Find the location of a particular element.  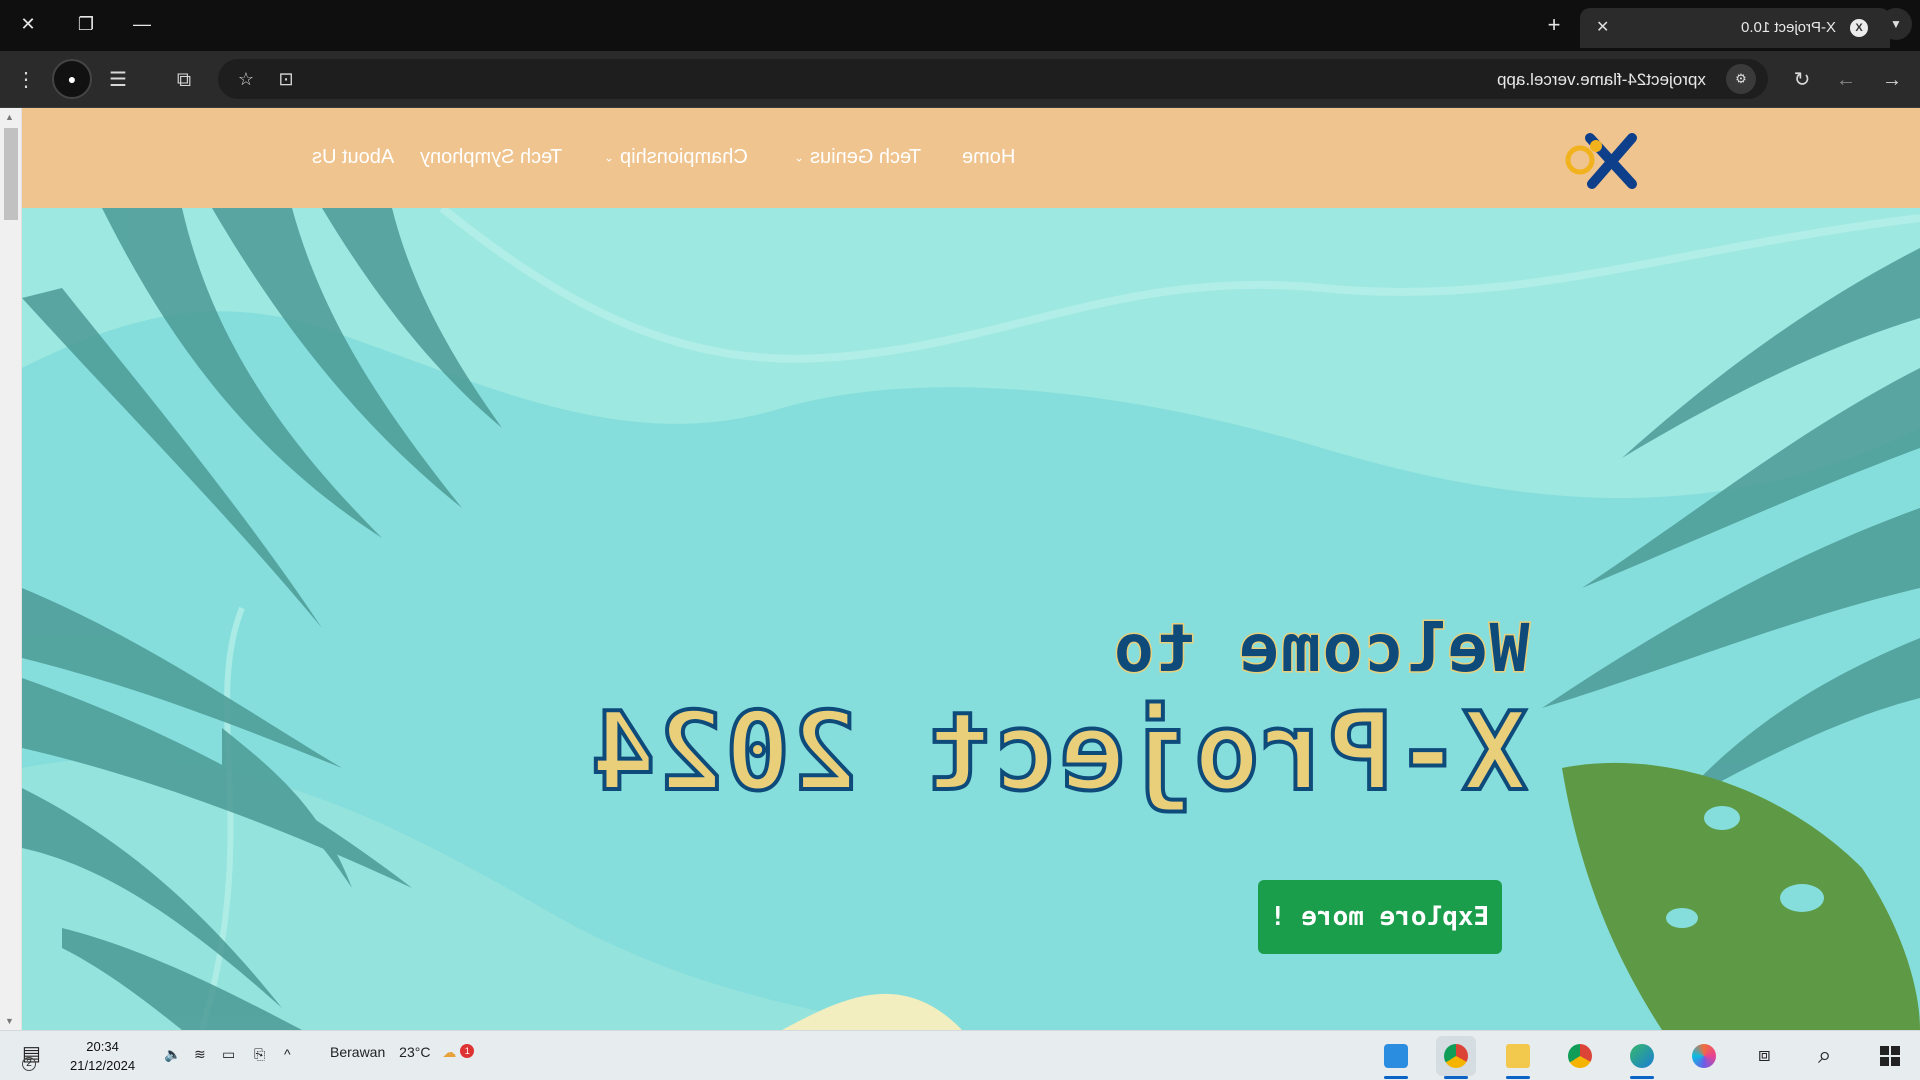

tab-search-button: ▼ is located at coordinates (1896, 24).